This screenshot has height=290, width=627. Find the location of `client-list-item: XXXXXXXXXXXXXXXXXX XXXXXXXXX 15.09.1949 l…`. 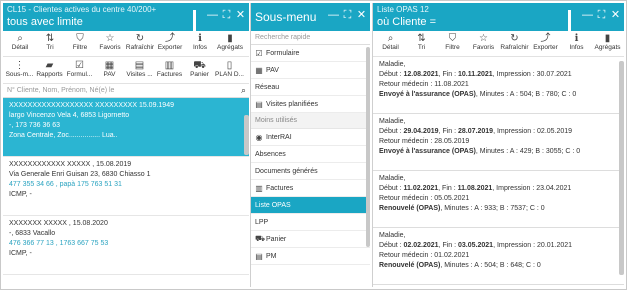

client-list-item: XXXXXXXXXXXXXXXXXX XXXXXXXXX 15.09.1949 l… is located at coordinates (126, 127).